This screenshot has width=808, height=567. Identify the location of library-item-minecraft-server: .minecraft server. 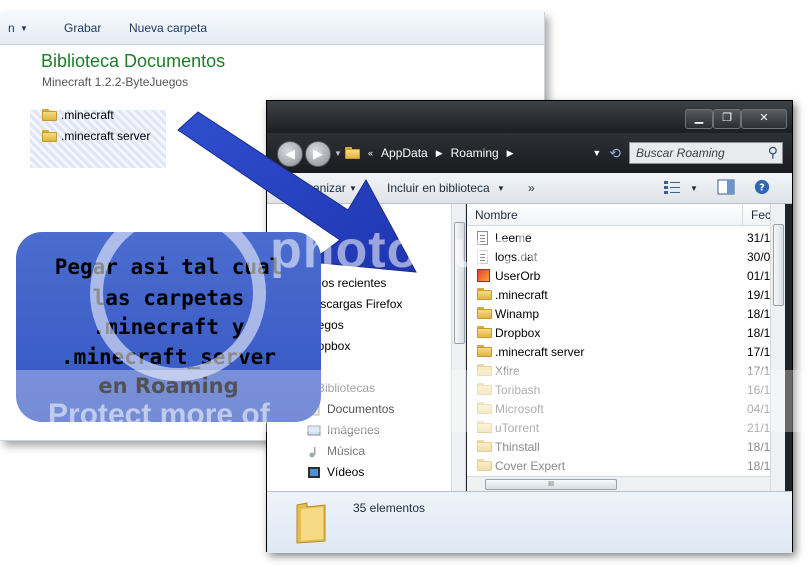
(96, 136).